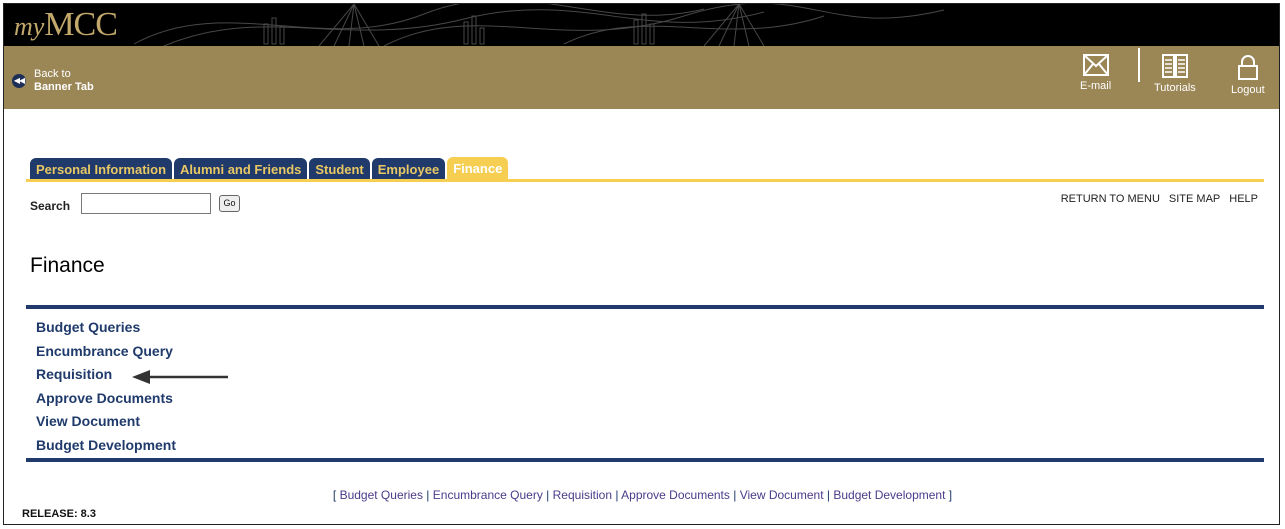 The height and width of the screenshot is (529, 1285). What do you see at coordinates (1175, 88) in the screenshot?
I see `tutorials-label: Tutorials` at bounding box center [1175, 88].